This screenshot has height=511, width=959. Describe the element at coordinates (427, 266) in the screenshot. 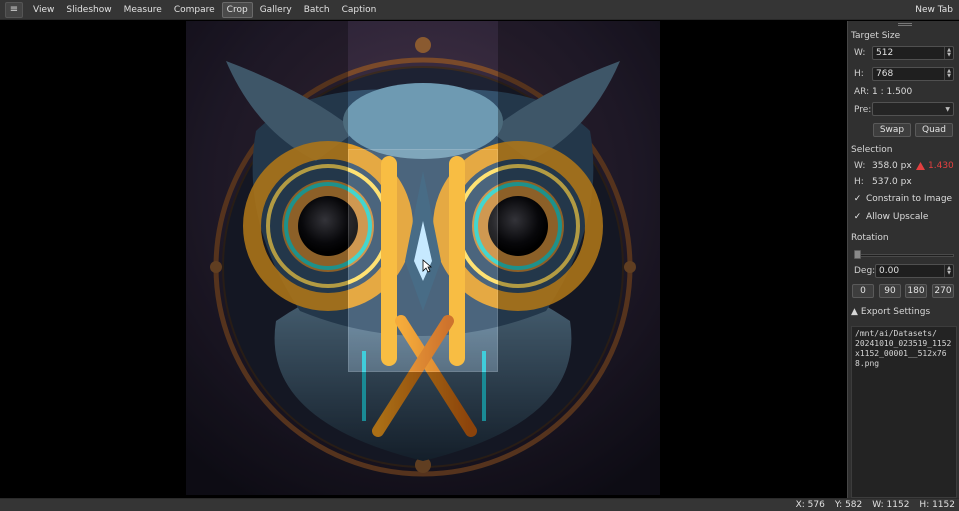

I see `mouse-cursor-icon` at that location.